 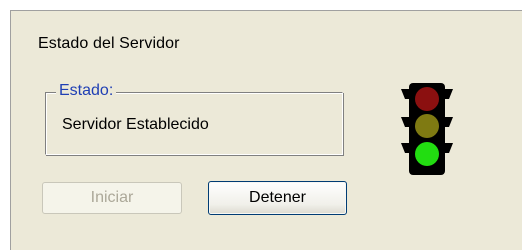 I want to click on status-legend: Estado:, so click(x=86, y=91).